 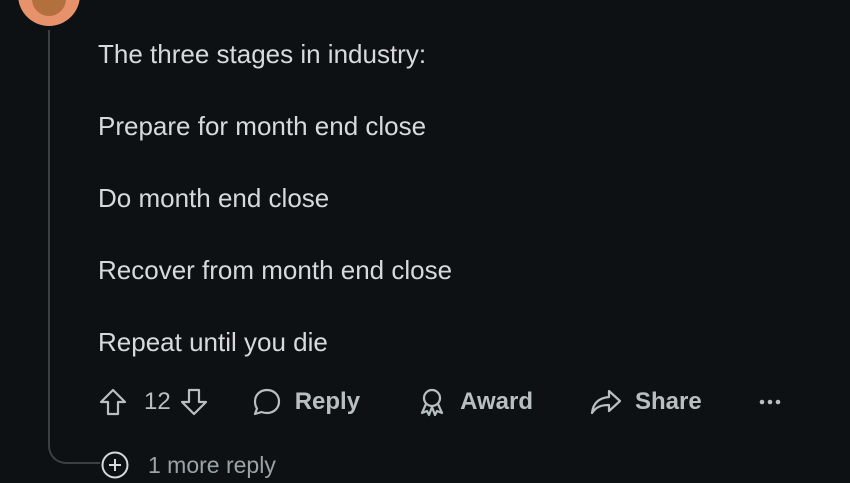 What do you see at coordinates (214, 198) in the screenshot?
I see `comment-paragraph: Do month end close` at bounding box center [214, 198].